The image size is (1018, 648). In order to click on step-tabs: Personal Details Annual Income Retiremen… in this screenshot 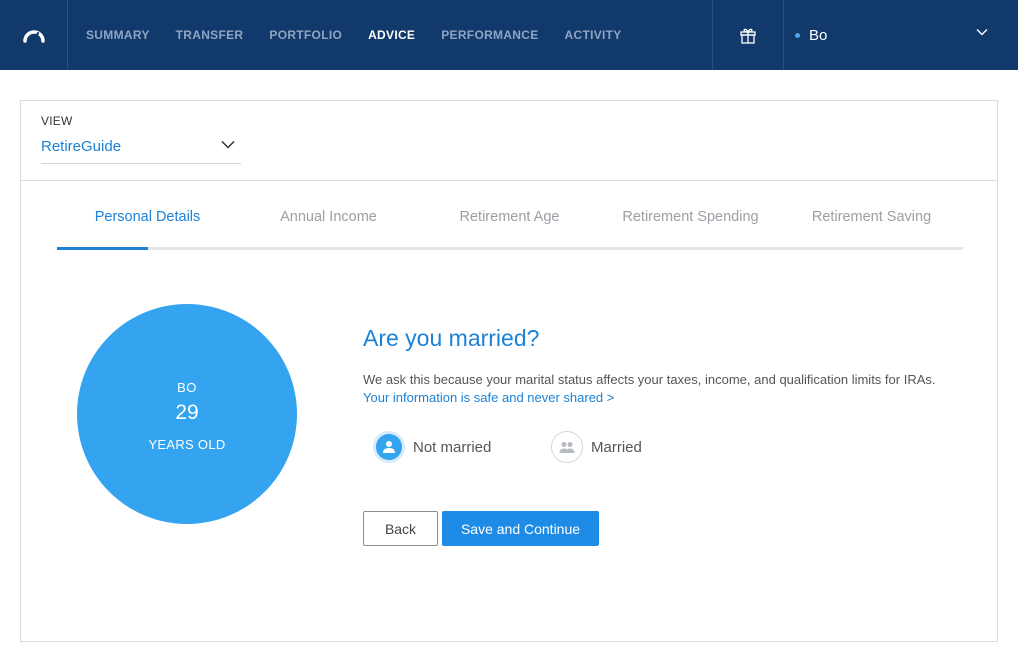, I will do `click(510, 228)`.